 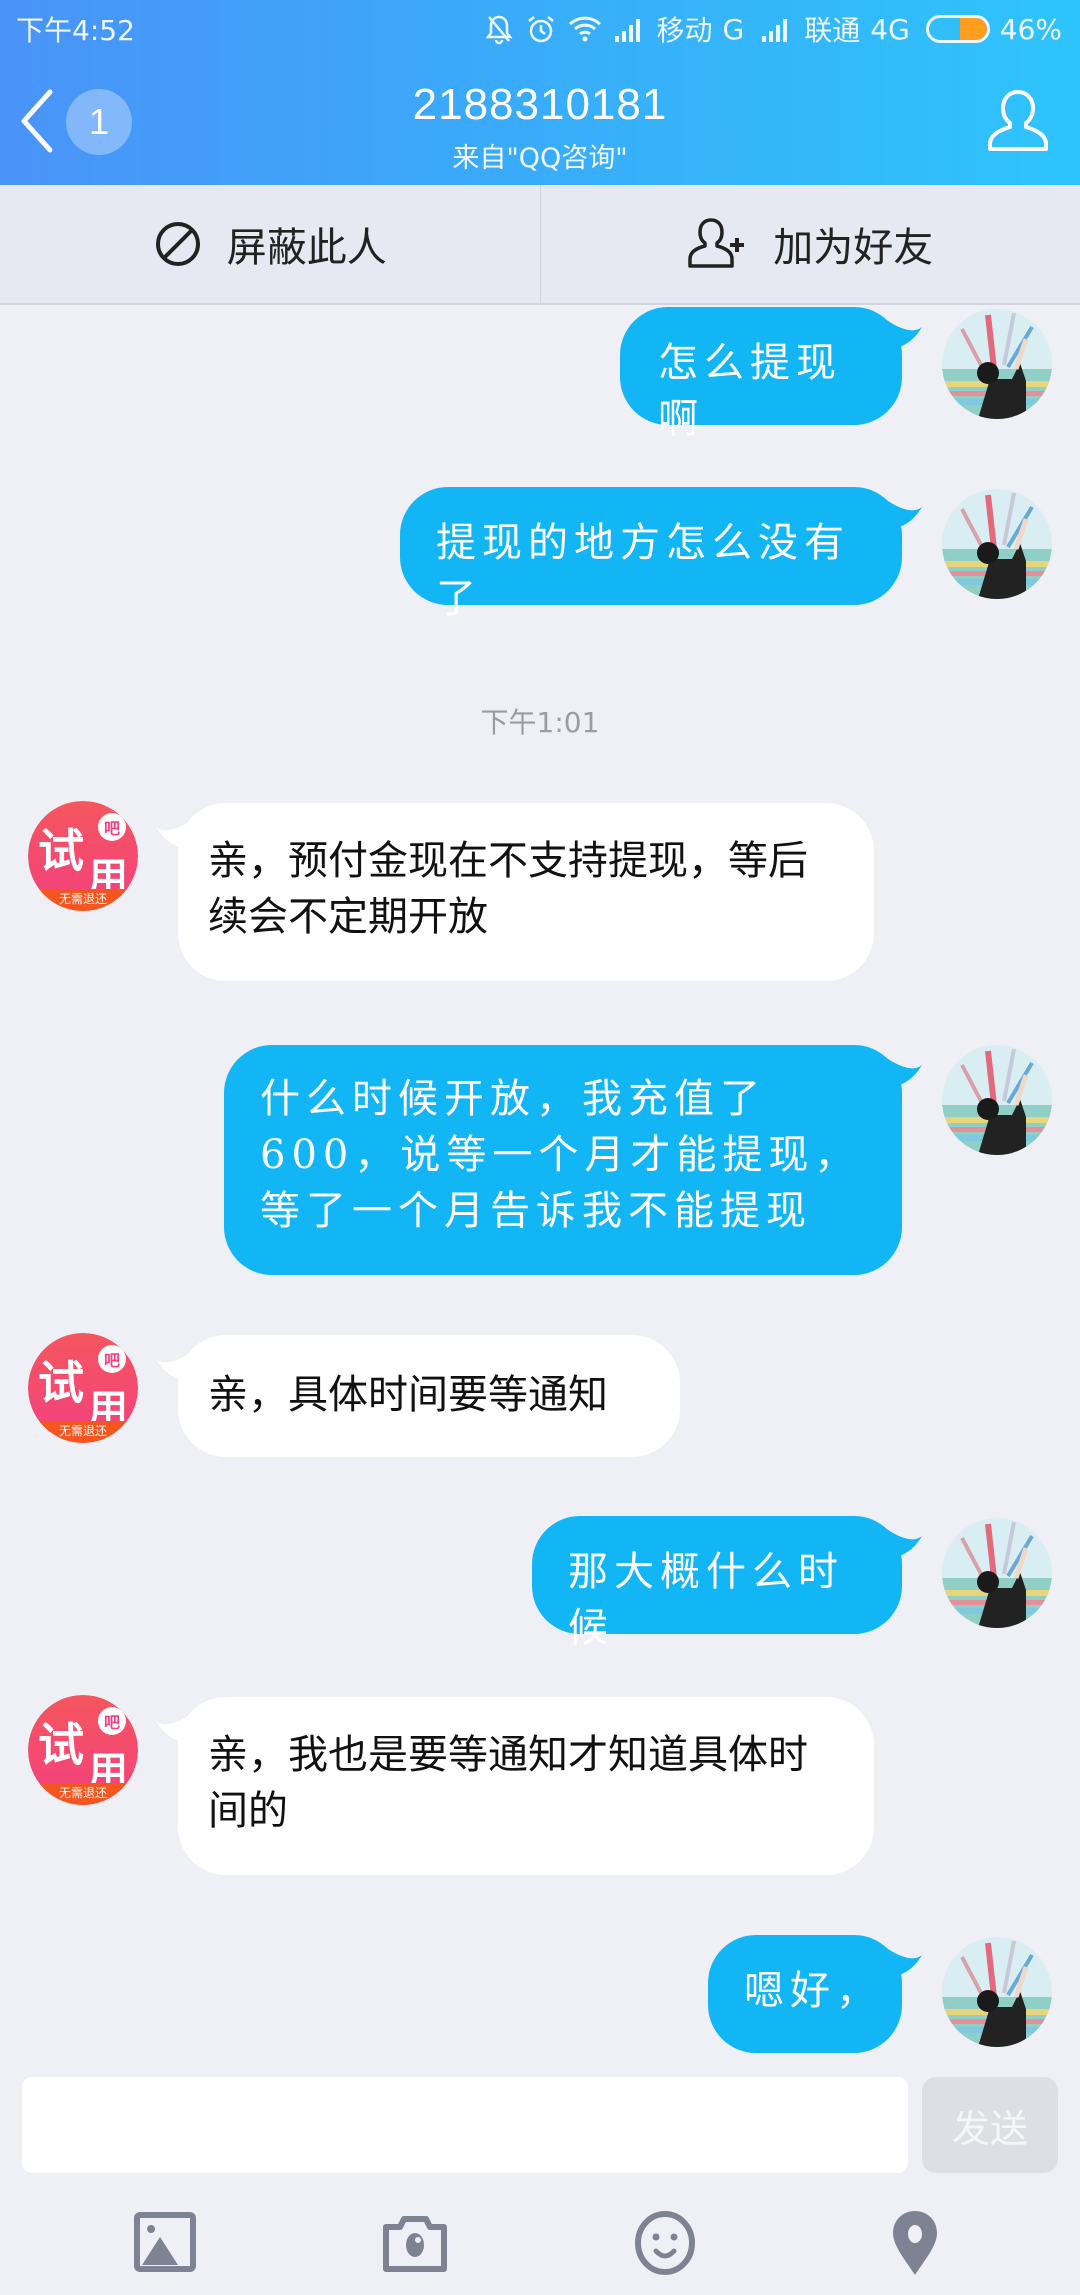 I want to click on block-user-label: 屏蔽此人, so click(x=306, y=248).